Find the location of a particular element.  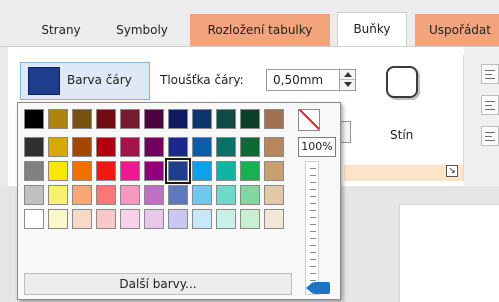

tab-strany: Strany is located at coordinates (61, 30).